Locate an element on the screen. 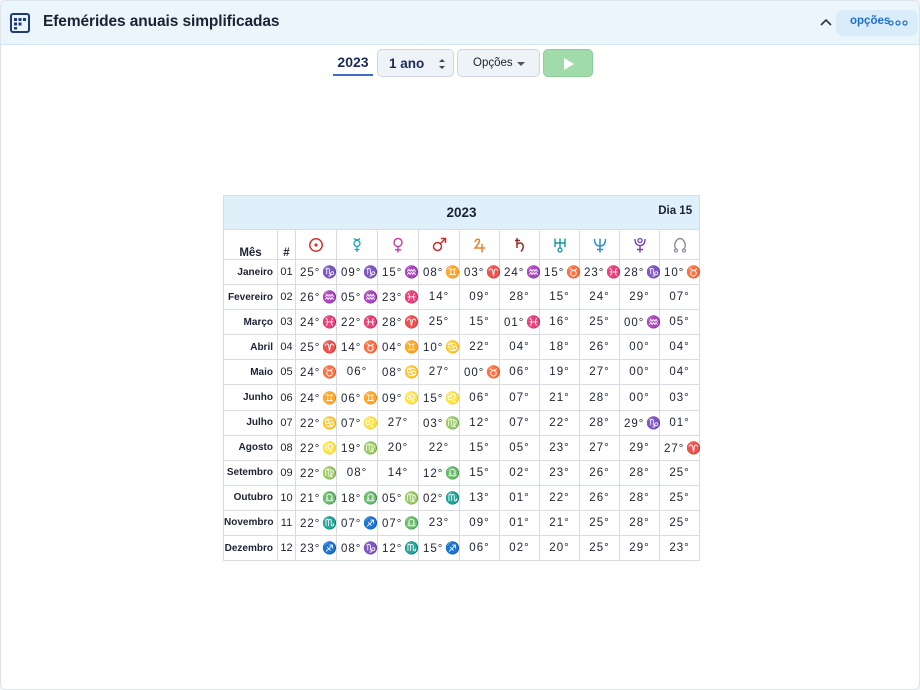 Image resolution: width=920 pixels, height=690 pixels. pluto-position-cell: 29° is located at coordinates (639, 548).